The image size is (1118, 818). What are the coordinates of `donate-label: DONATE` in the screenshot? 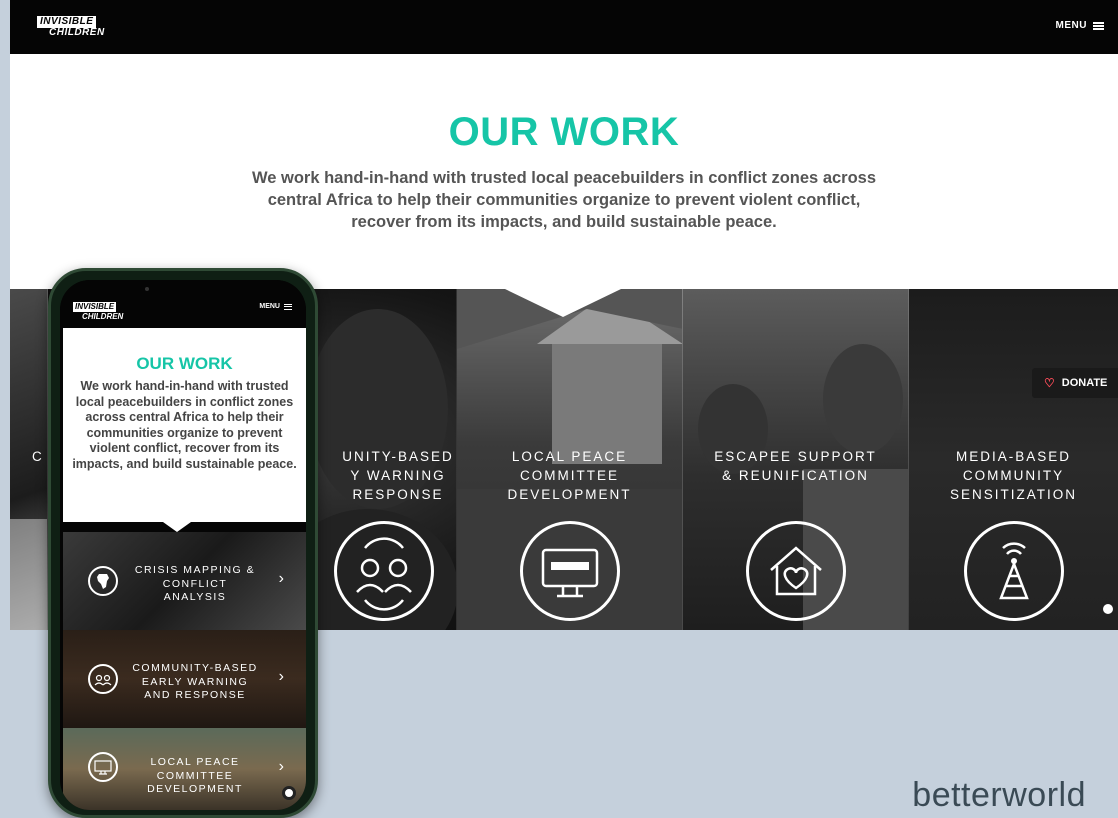 It's located at (1084, 383).